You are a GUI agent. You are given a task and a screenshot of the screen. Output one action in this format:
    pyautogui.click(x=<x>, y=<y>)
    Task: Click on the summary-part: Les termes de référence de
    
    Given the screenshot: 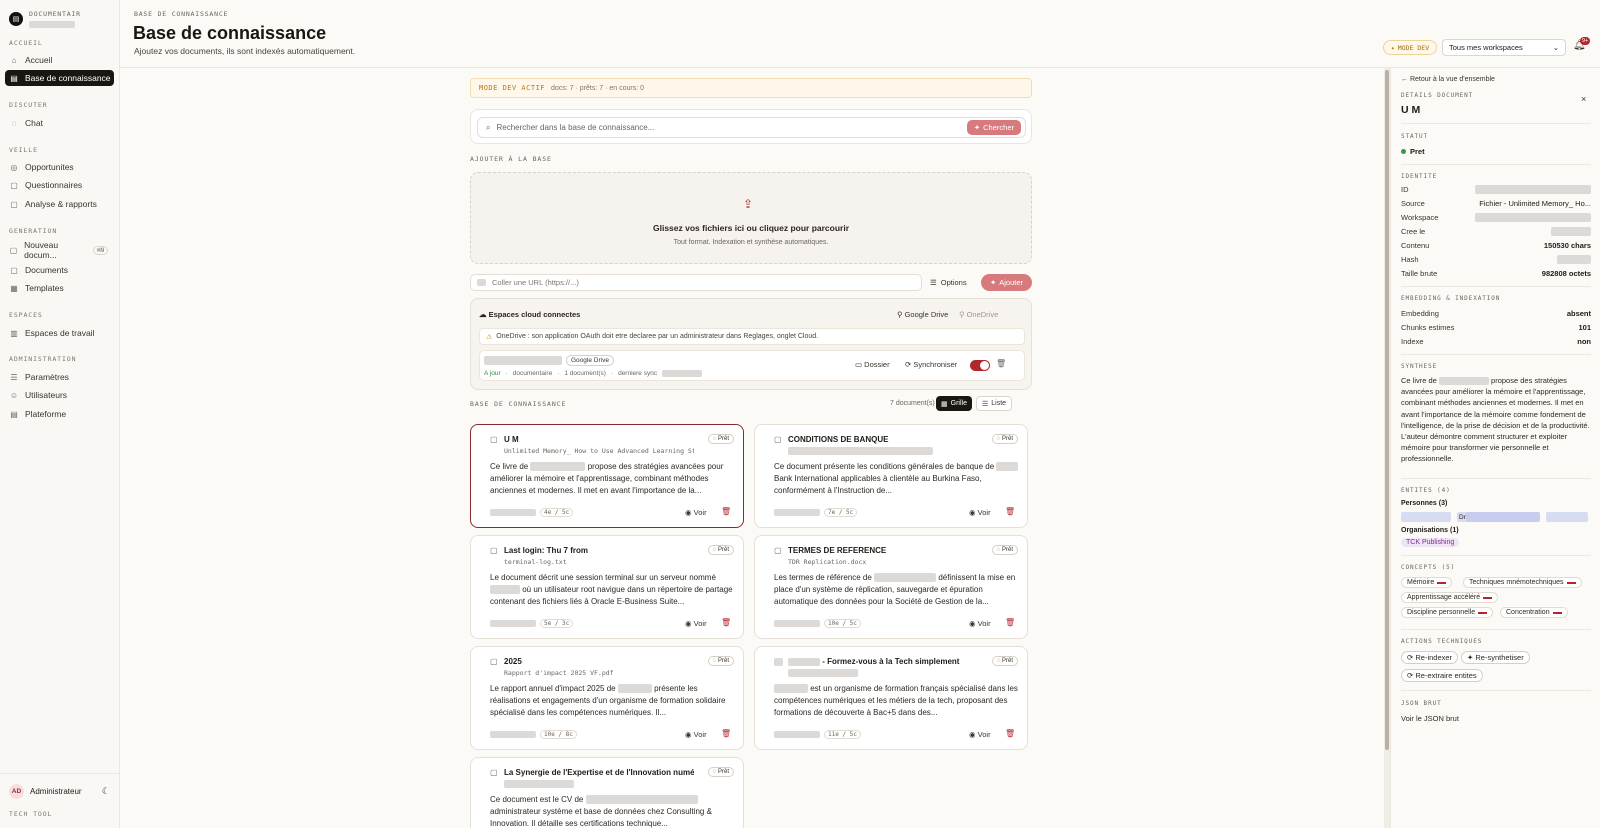 What is the action you would take?
    pyautogui.click(x=823, y=577)
    